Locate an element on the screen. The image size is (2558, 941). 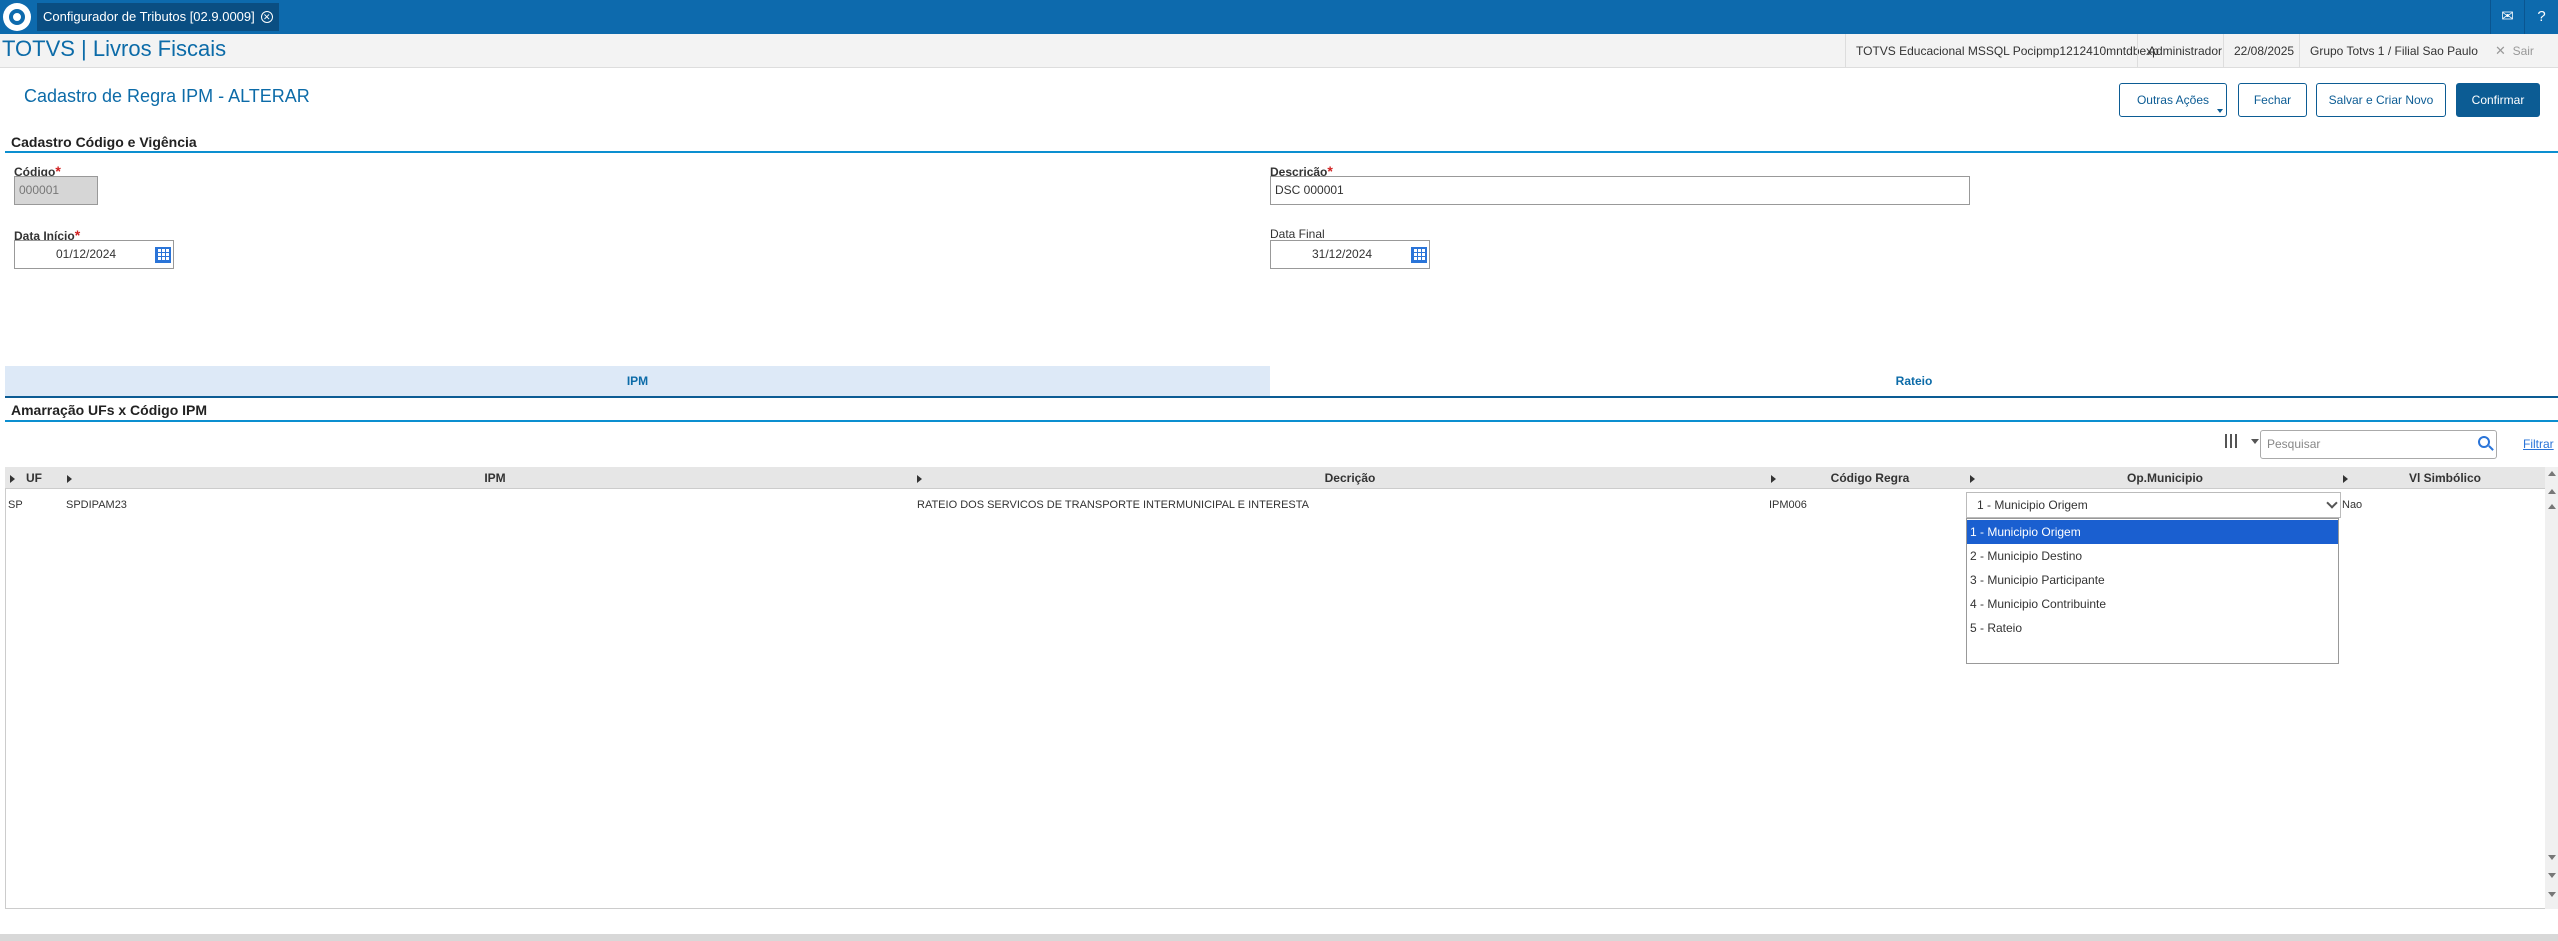
chevron-down-icon is located at coordinates (2332, 503).